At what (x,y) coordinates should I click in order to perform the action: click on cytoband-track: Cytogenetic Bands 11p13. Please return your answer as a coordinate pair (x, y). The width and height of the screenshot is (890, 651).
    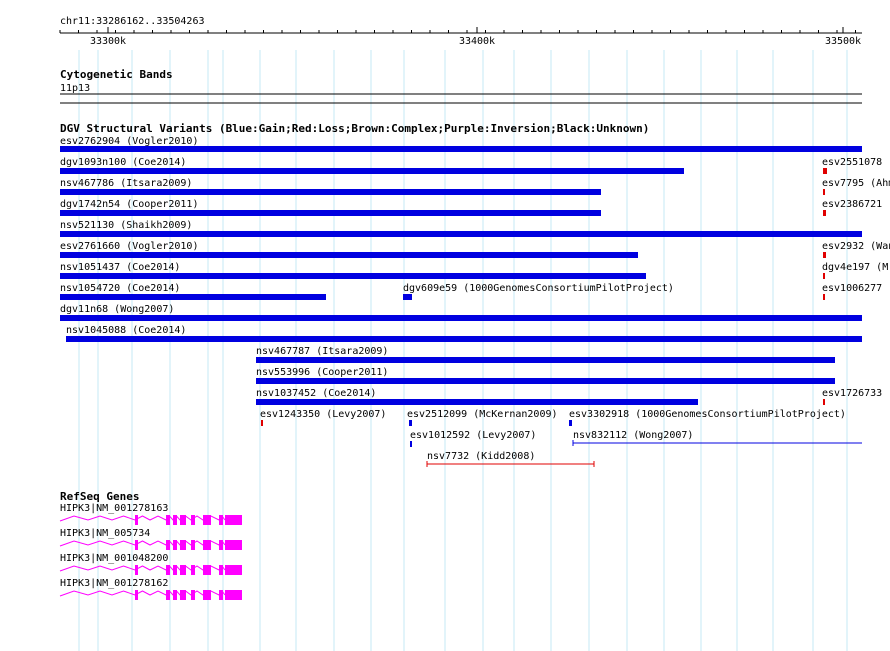
    Looking at the image, I should click on (461, 86).